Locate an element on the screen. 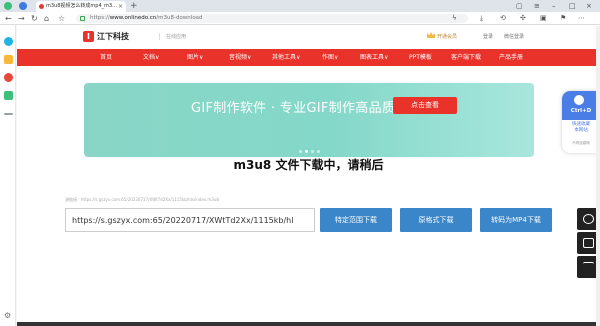 This screenshot has height=326, width=600. profile-icon is located at coordinates (23, 6).